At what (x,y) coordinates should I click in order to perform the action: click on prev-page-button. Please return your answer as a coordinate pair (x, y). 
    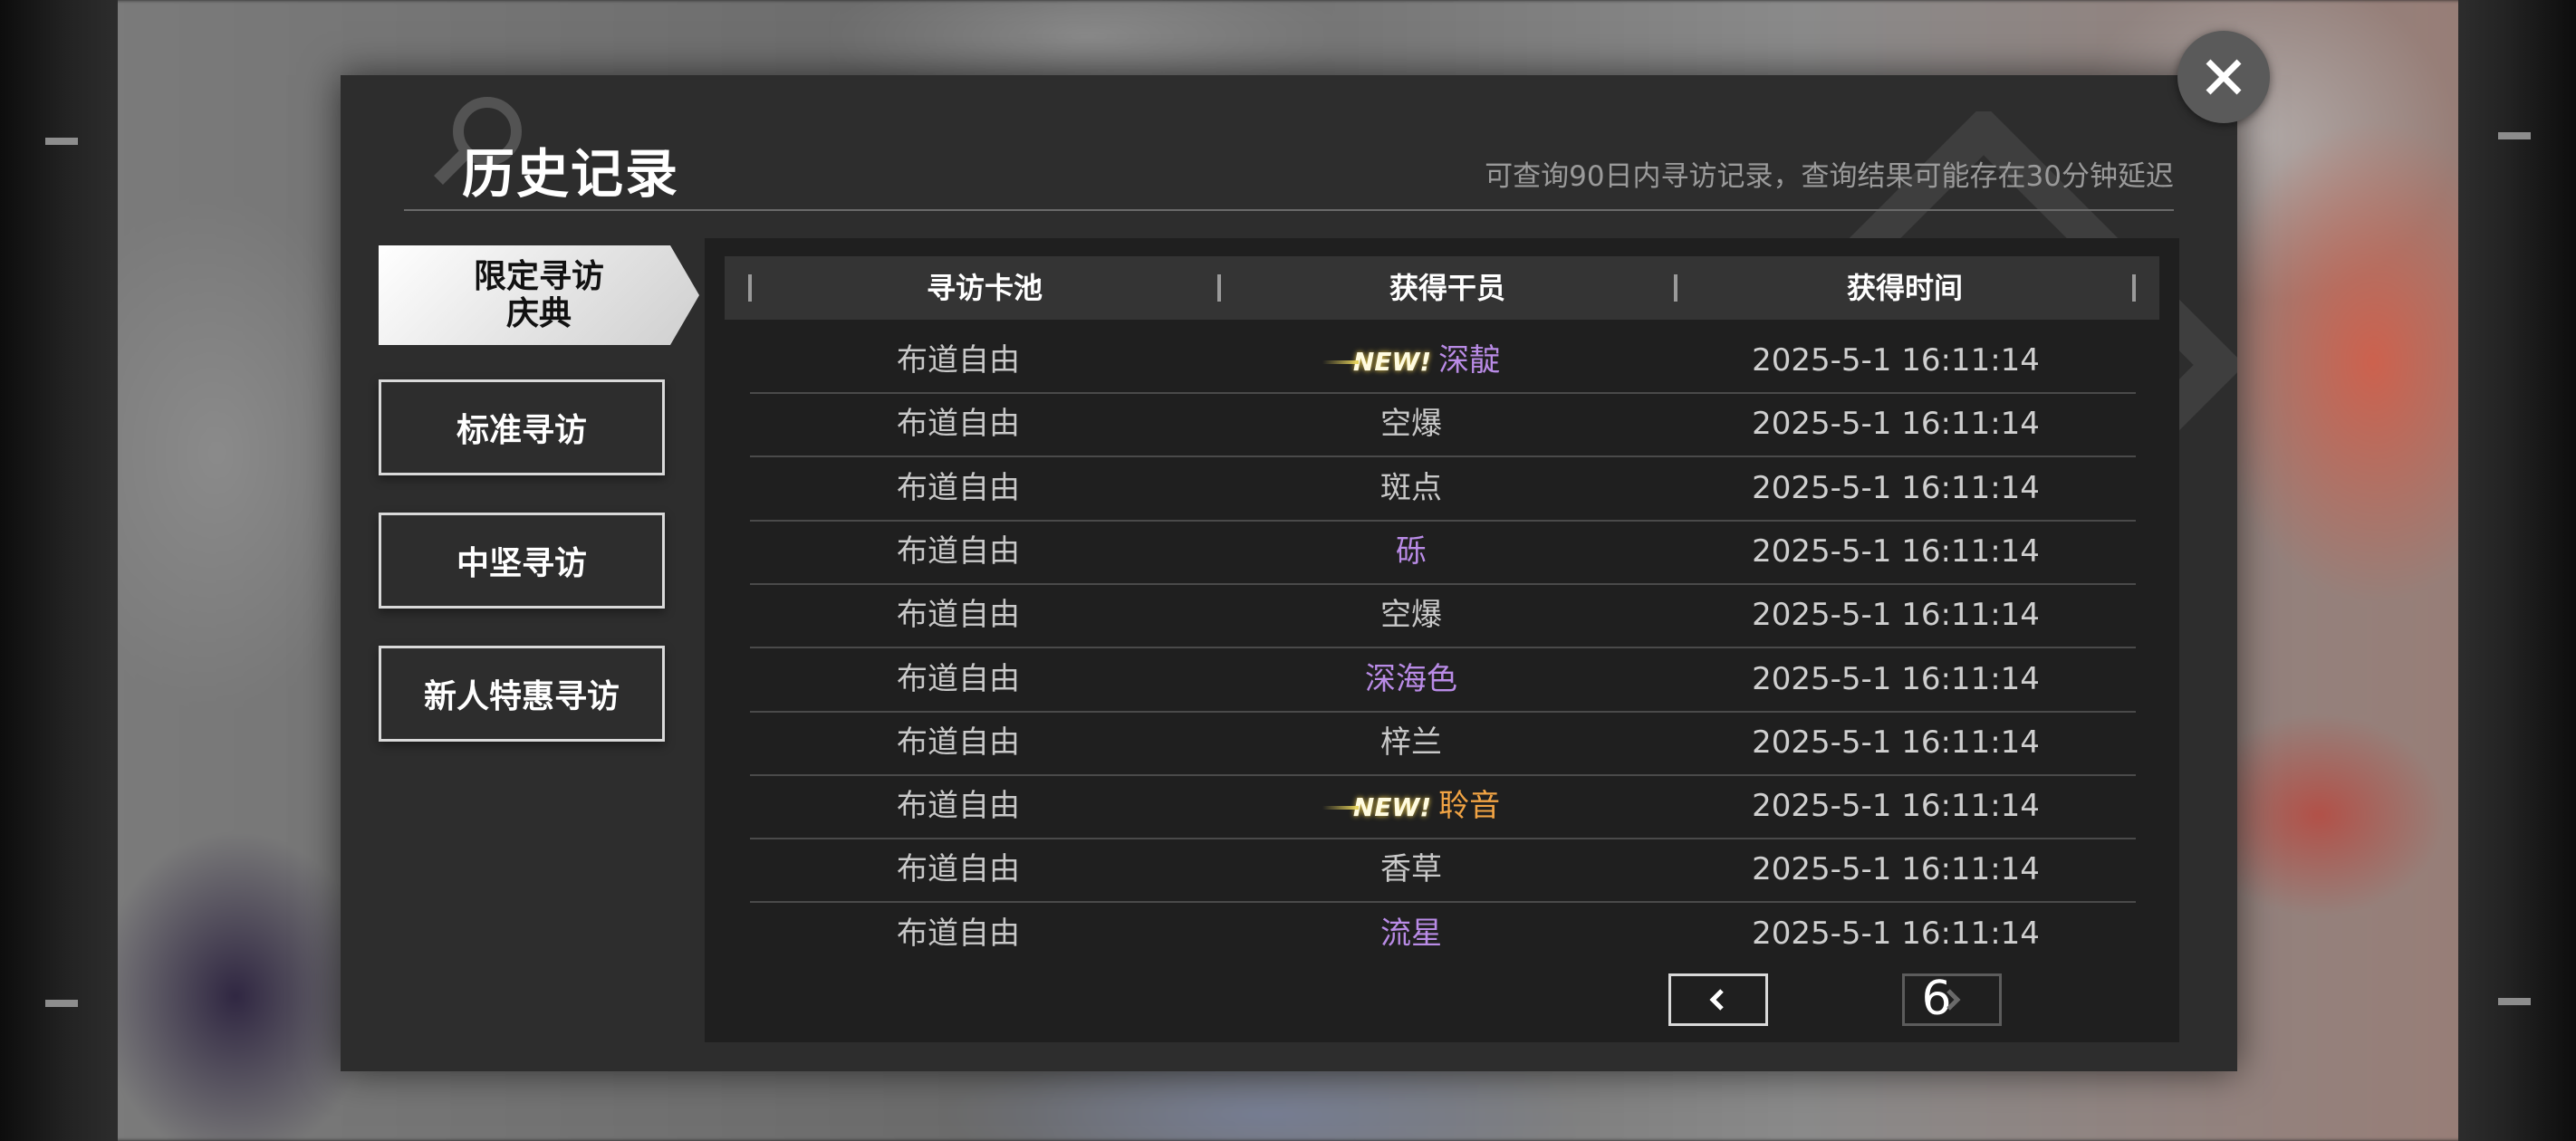
    Looking at the image, I should click on (1718, 1000).